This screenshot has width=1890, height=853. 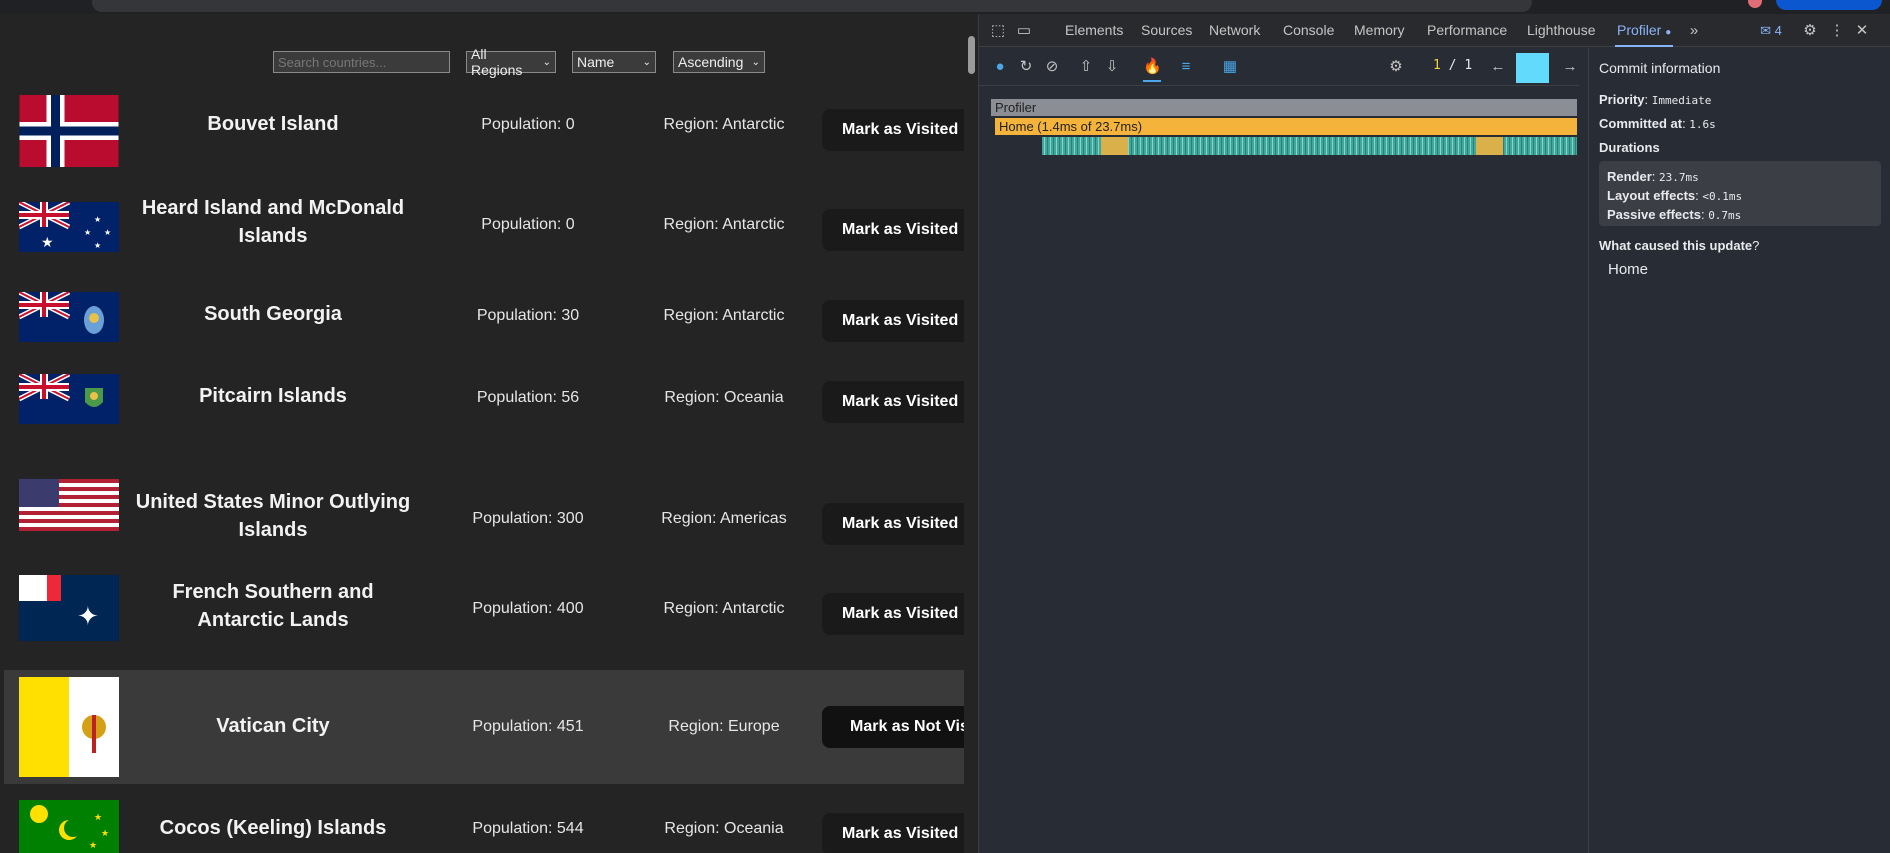 What do you see at coordinates (1152, 70) in the screenshot?
I see `flamegraph-icon: 🔥` at bounding box center [1152, 70].